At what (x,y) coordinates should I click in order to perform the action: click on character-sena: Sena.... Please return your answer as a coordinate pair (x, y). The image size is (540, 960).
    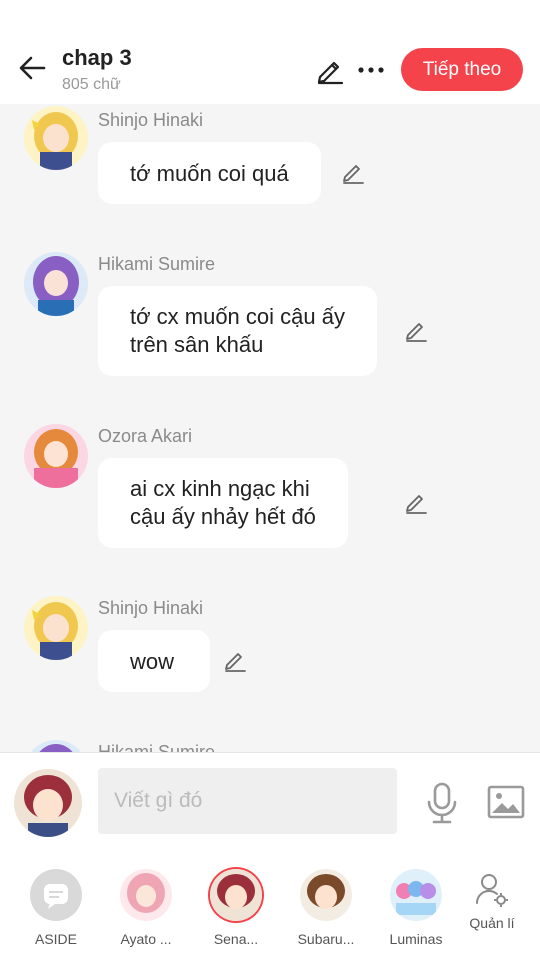
    Looking at the image, I should click on (236, 908).